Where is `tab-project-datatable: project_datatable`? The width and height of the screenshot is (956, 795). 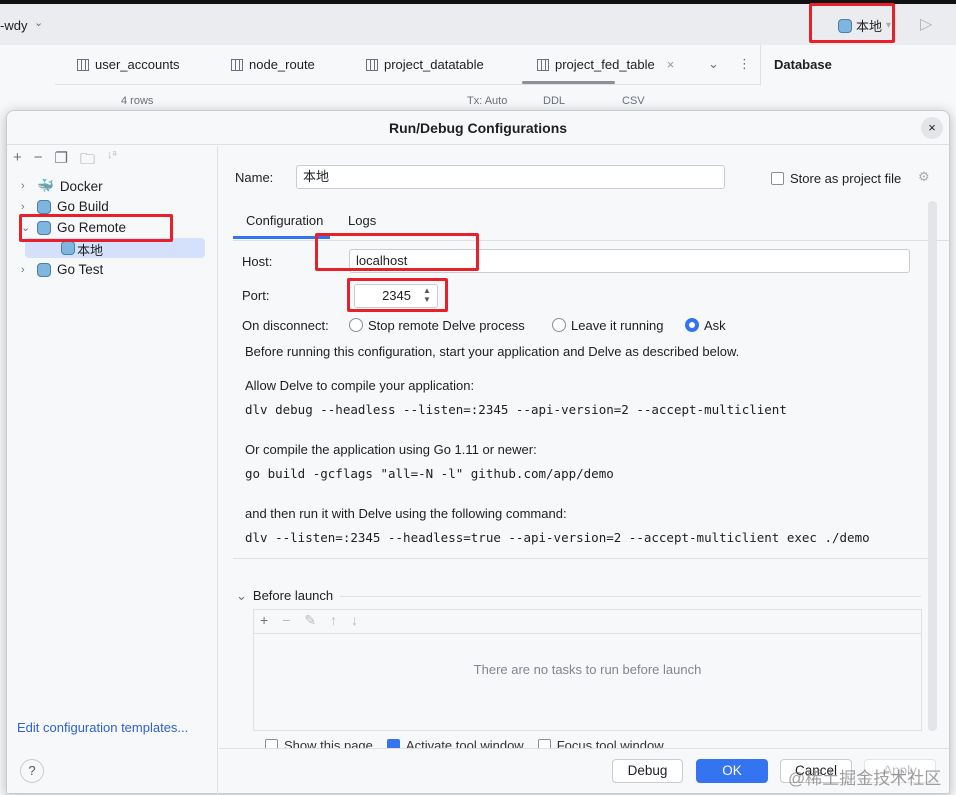
tab-project-datatable: project_datatable is located at coordinates (425, 64).